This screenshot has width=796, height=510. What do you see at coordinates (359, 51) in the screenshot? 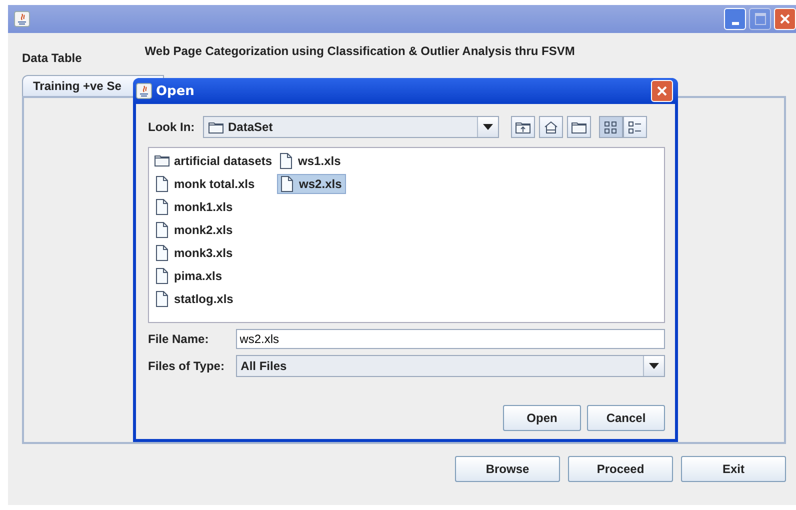
I see `app-heading: Web Page Categorization using Classification & Outlier Analysis thru FSVM` at bounding box center [359, 51].